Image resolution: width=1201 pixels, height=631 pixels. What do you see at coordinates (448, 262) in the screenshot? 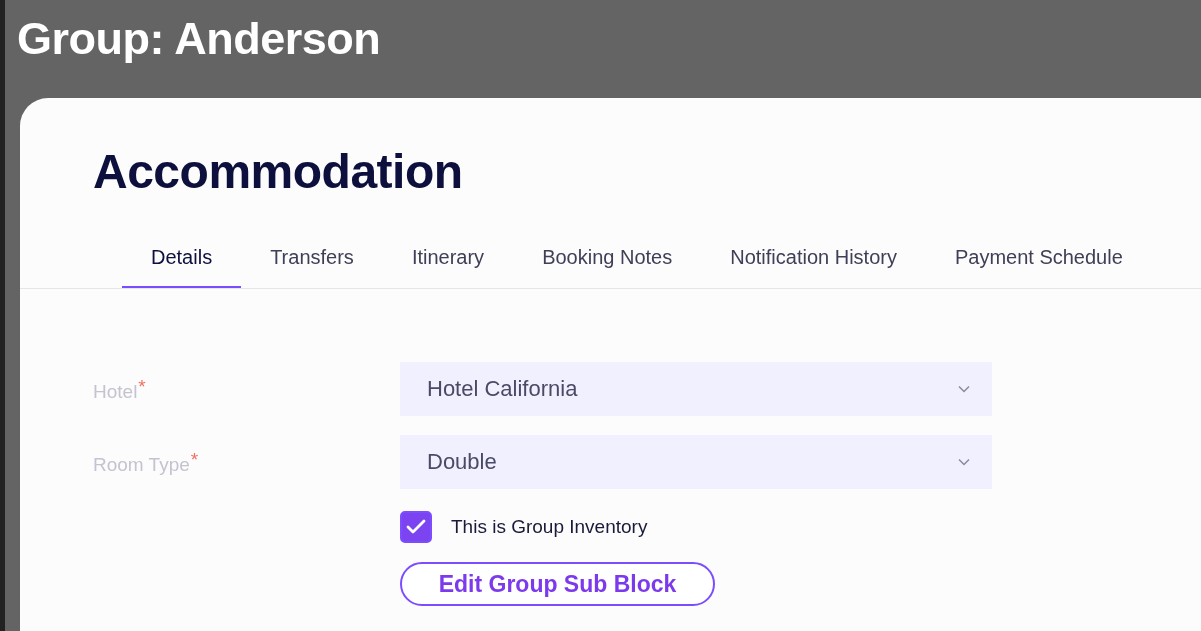
I see `tab: Itinerary` at bounding box center [448, 262].